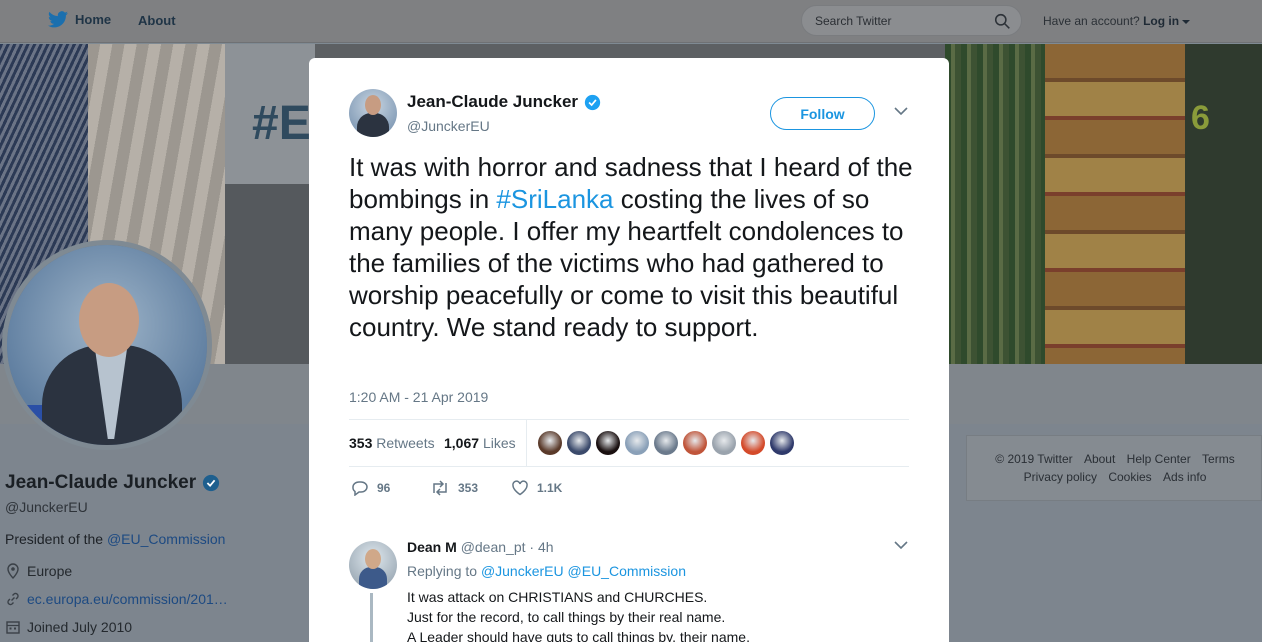 The height and width of the screenshot is (642, 1262). I want to click on reply-button: 96, so click(370, 488).